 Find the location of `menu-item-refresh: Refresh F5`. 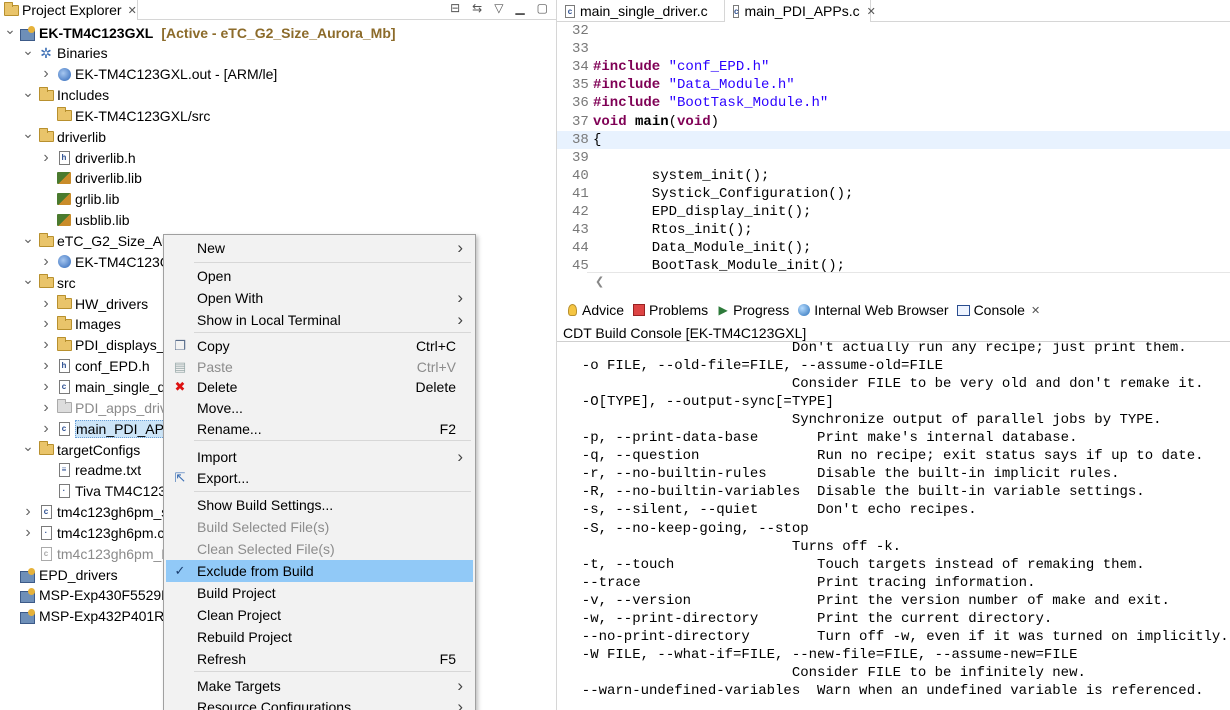

menu-item-refresh: Refresh F5 is located at coordinates (319, 659).